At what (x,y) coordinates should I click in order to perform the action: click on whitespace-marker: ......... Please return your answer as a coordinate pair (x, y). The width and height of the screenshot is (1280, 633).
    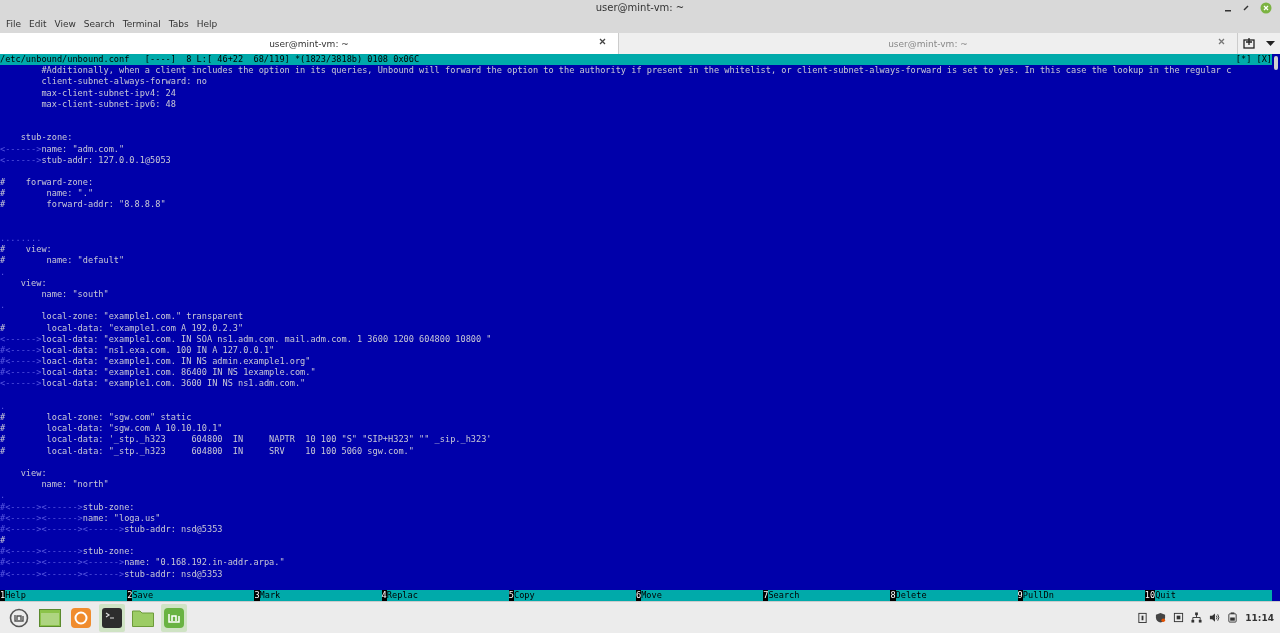
    Looking at the image, I should click on (21, 238).